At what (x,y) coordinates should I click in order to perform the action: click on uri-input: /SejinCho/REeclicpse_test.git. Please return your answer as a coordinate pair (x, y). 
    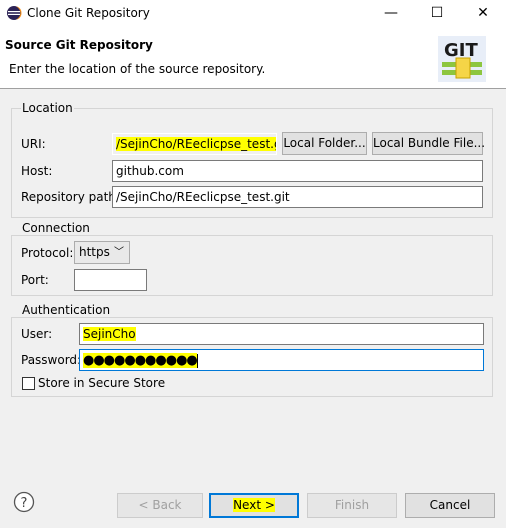
    Looking at the image, I should click on (194, 144).